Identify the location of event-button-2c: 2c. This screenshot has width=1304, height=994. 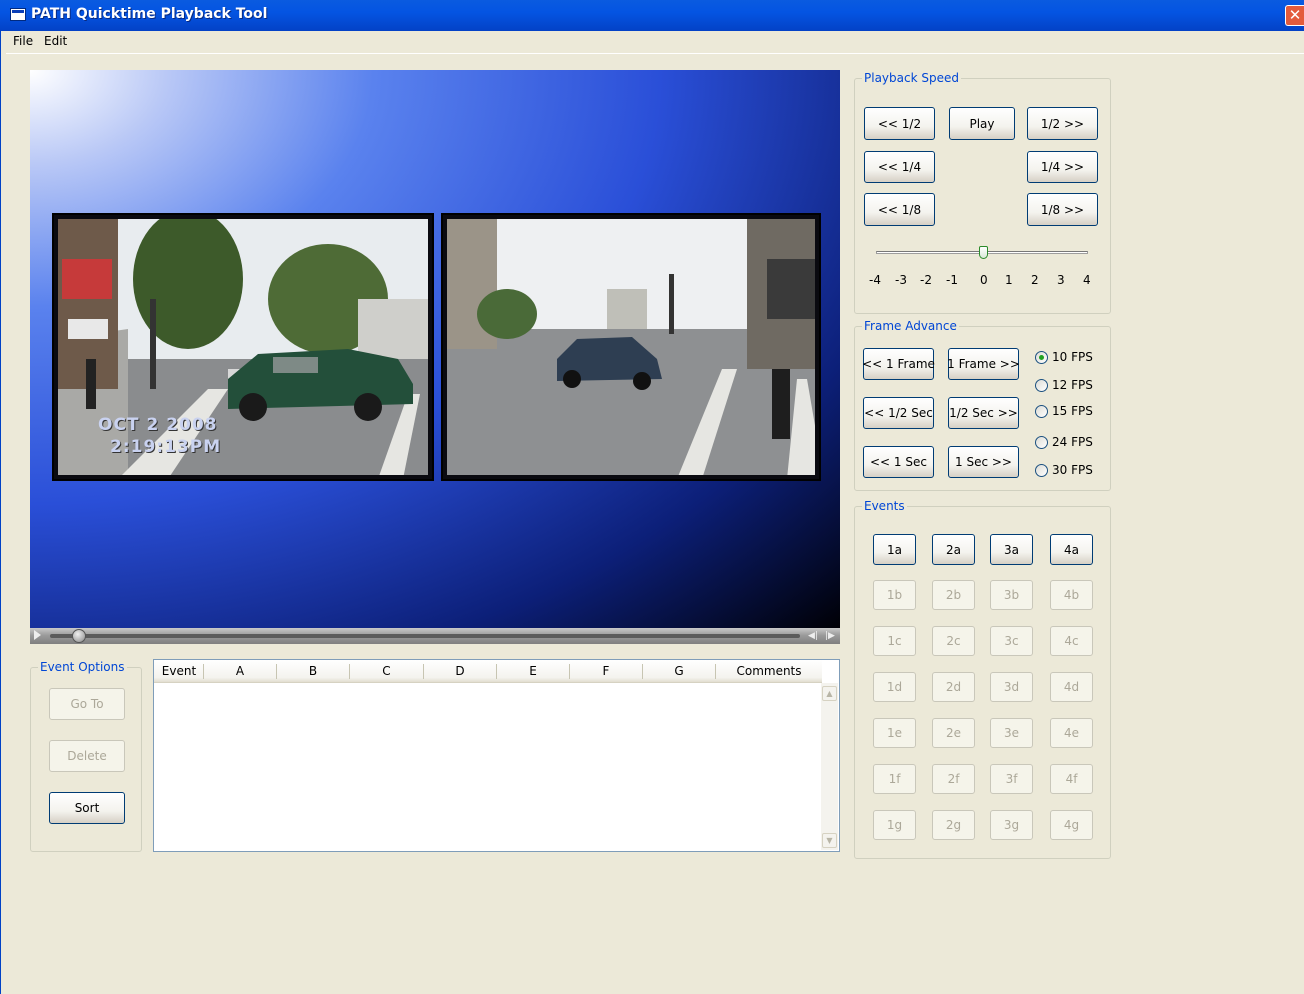
(953, 641).